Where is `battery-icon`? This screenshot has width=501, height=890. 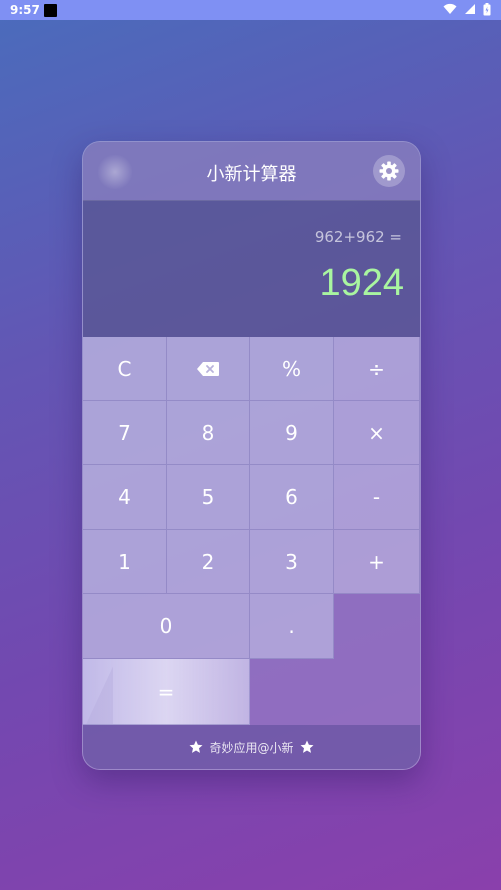 battery-icon is located at coordinates (487, 9).